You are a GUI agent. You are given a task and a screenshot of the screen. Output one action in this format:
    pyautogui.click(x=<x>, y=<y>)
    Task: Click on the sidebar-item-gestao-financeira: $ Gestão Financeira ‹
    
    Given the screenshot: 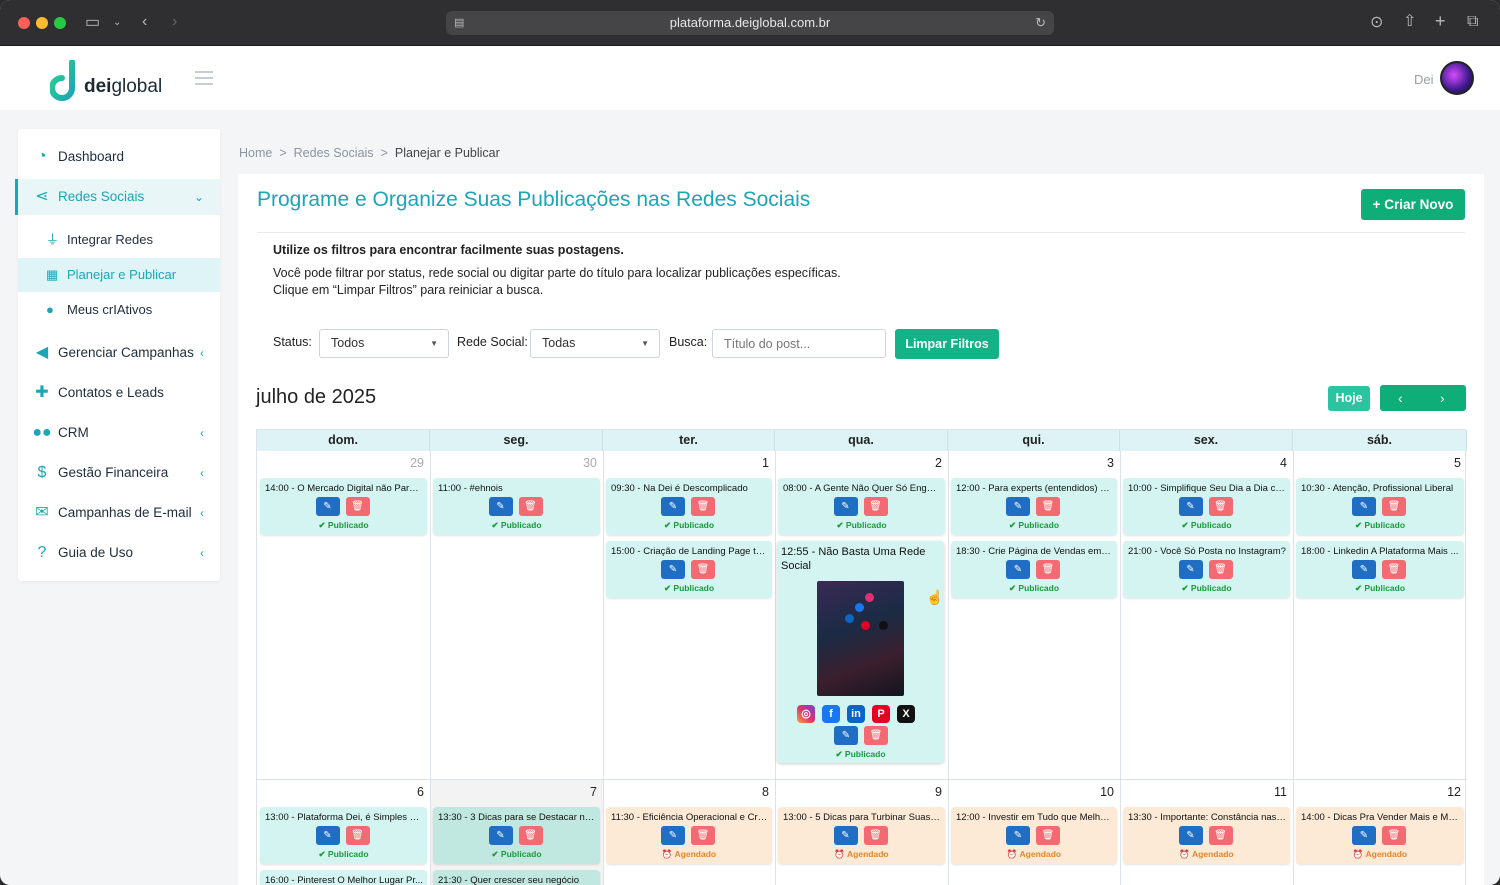 What is the action you would take?
    pyautogui.click(x=119, y=473)
    